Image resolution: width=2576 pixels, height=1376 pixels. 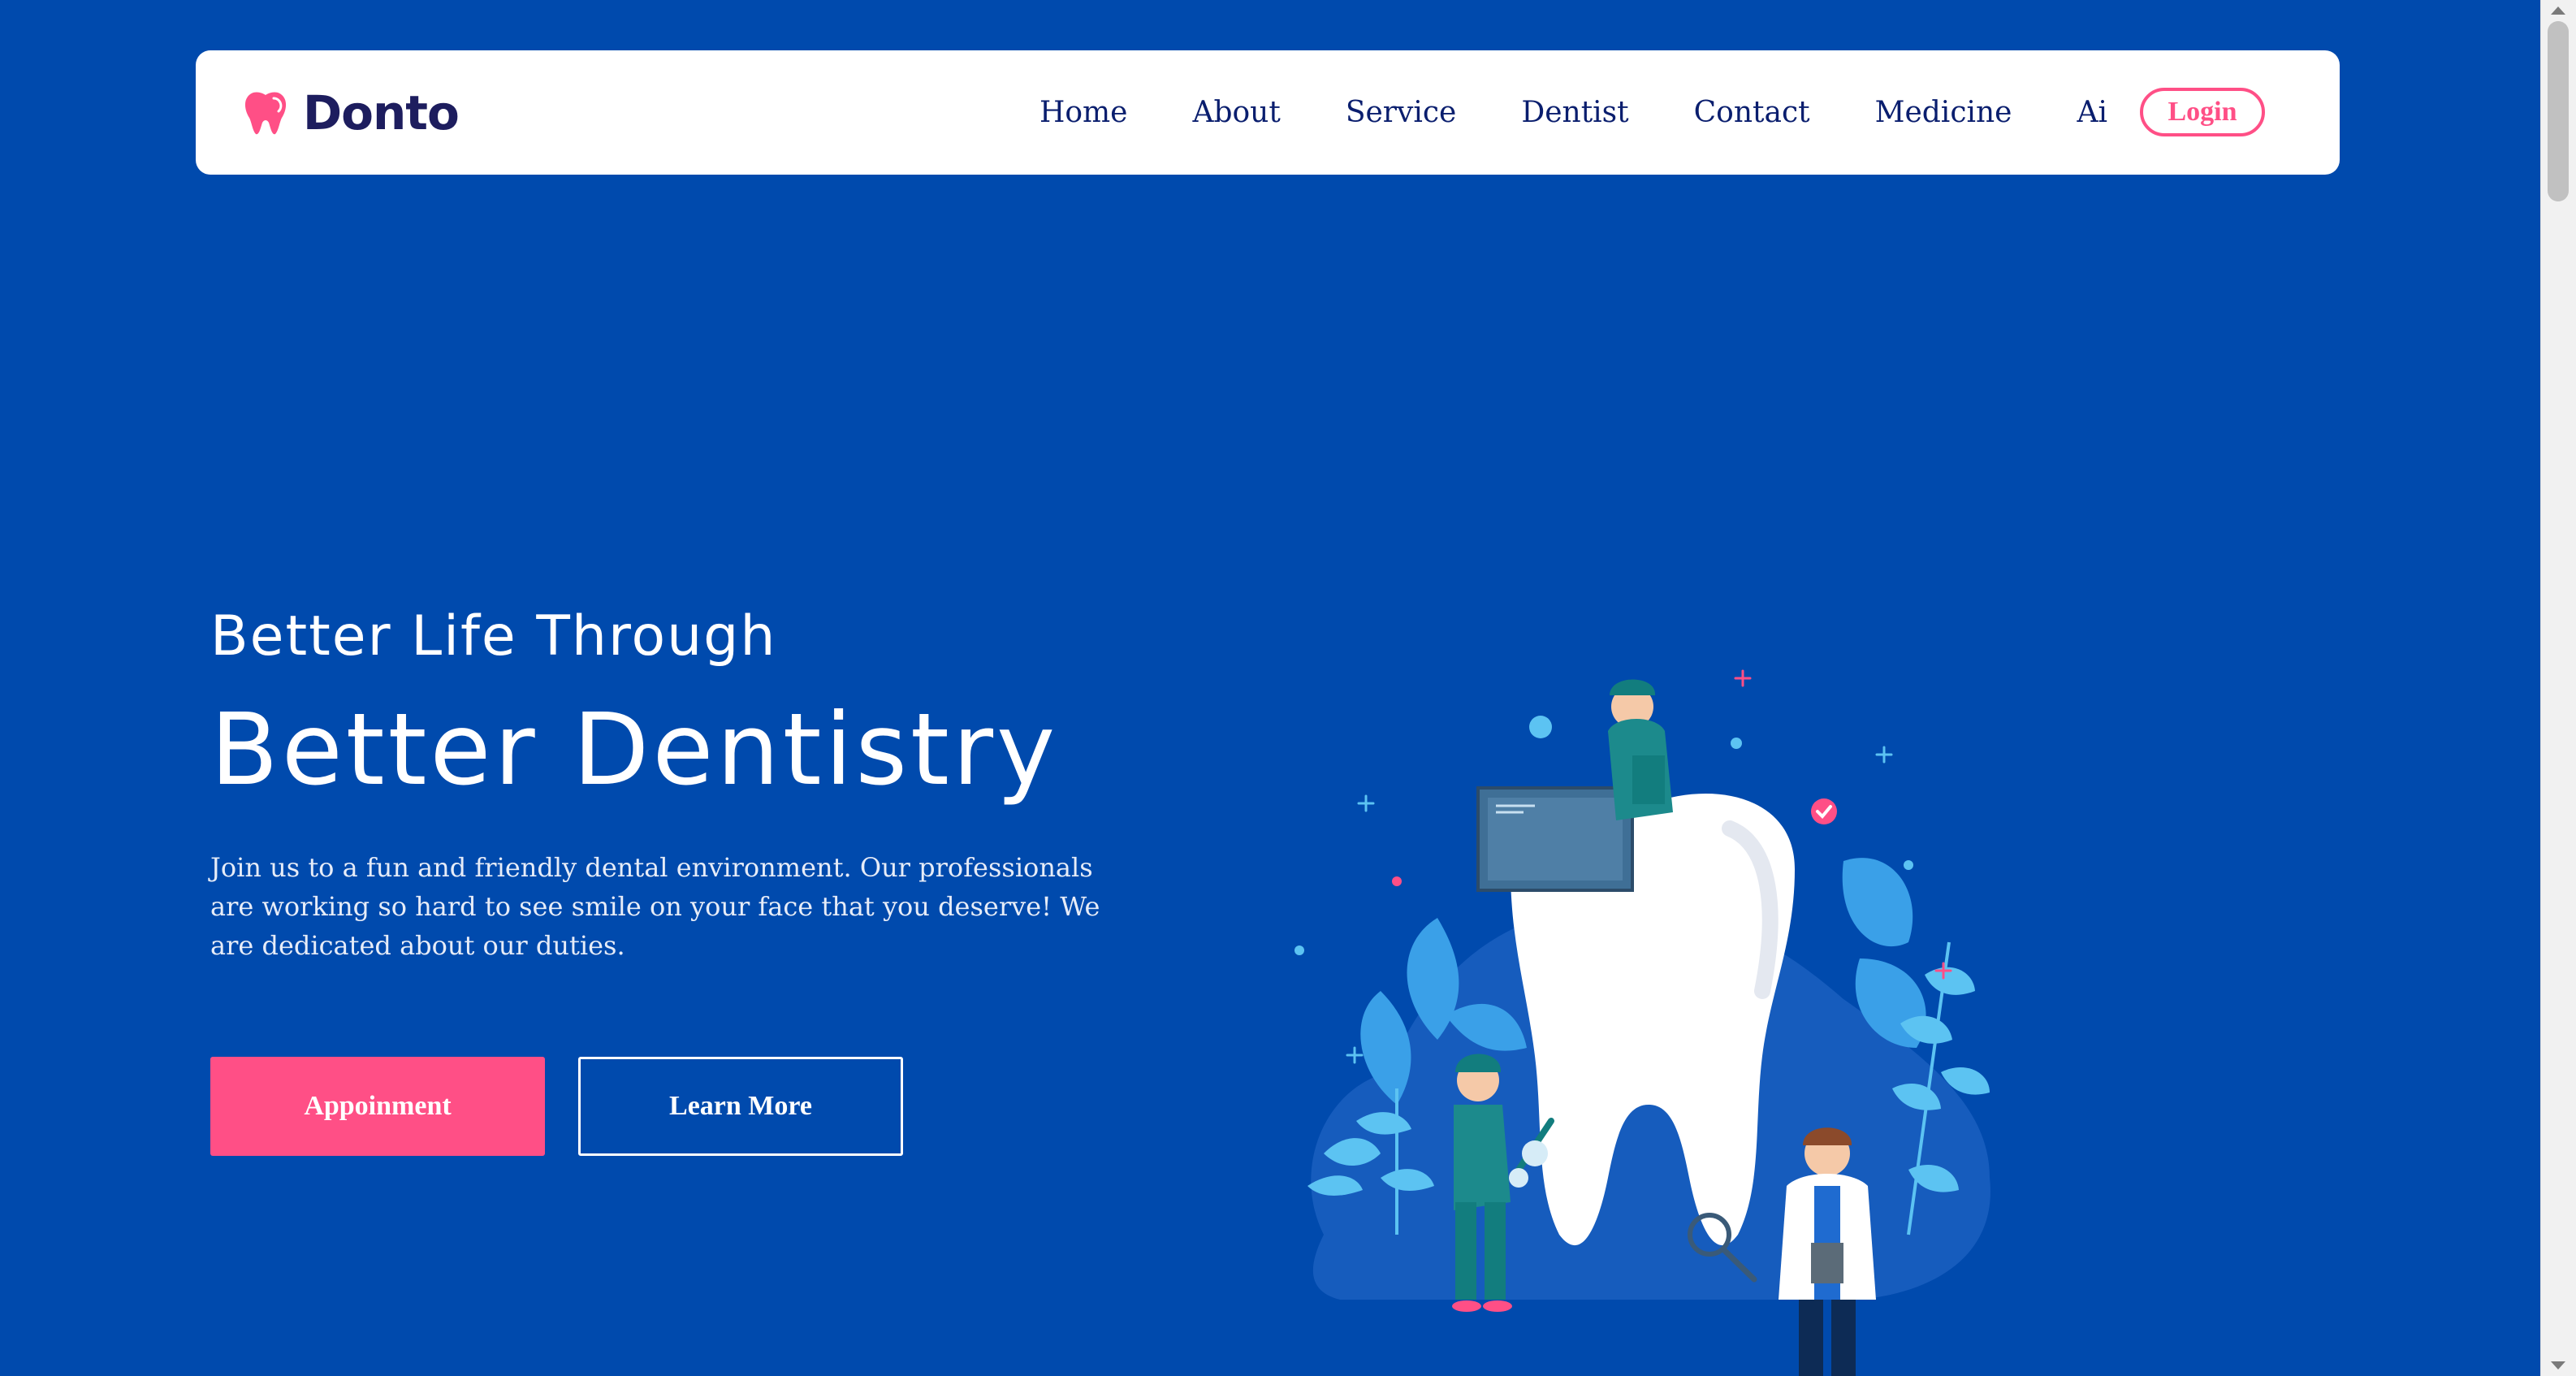 I want to click on dental-team-illustration, so click(x=1642, y=1022).